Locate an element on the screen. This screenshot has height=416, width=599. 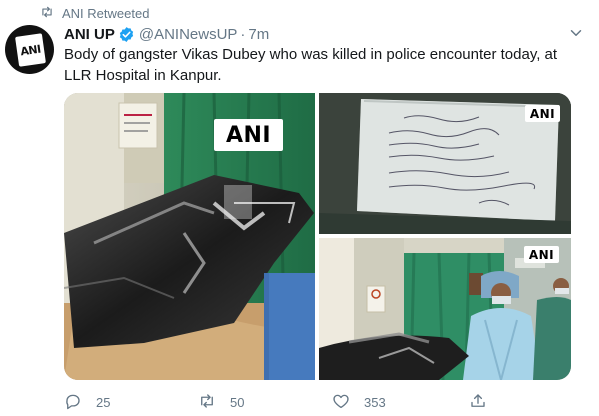
share-button is located at coordinates (478, 402).